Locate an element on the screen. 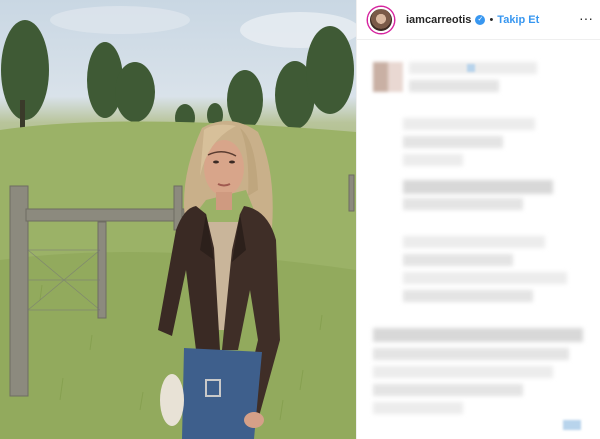 This screenshot has width=600, height=439. post-header: iamcarreotis ✓ • Takip Et ··· is located at coordinates (478, 20).